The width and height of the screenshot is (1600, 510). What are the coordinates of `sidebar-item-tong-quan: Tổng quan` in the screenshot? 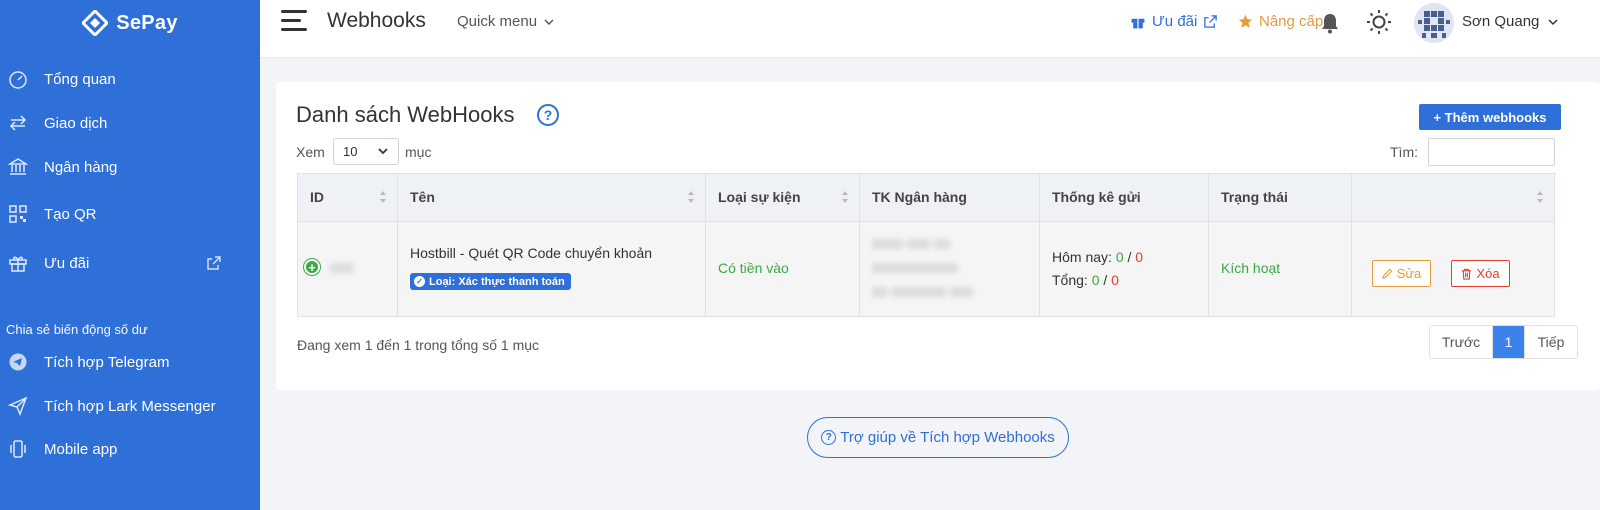 It's located at (130, 79).